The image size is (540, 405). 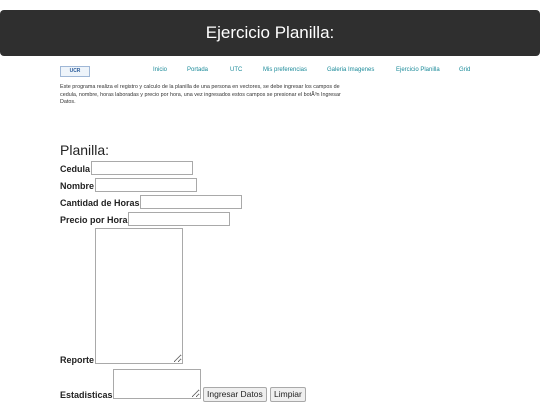 I want to click on page-header: Ejercicio Planilla:, so click(x=270, y=33).